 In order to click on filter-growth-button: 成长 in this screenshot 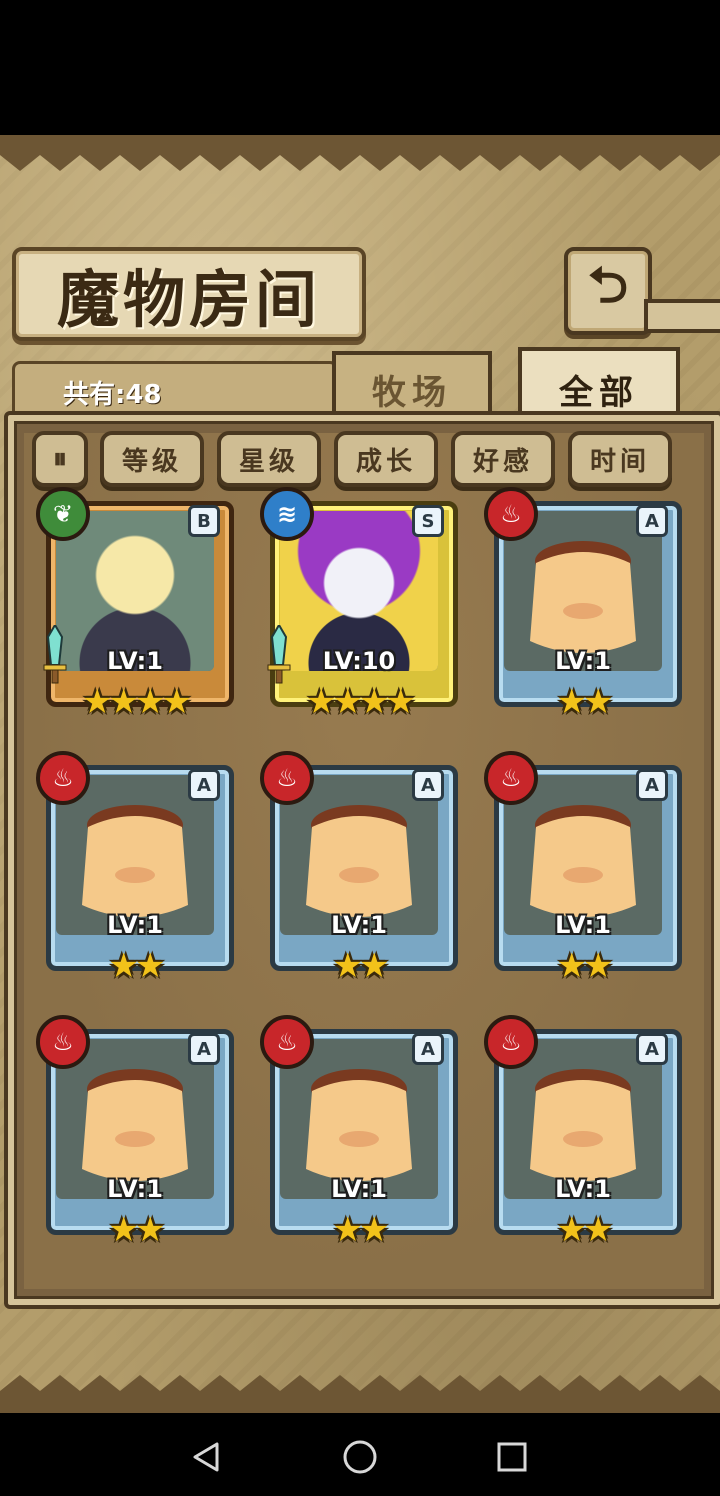, I will do `click(386, 459)`.